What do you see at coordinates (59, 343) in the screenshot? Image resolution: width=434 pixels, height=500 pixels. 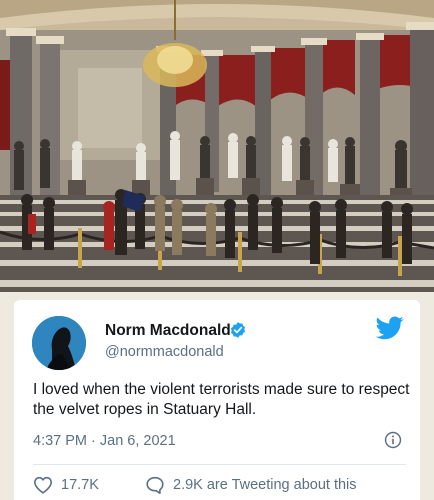 I see `avatar` at bounding box center [59, 343].